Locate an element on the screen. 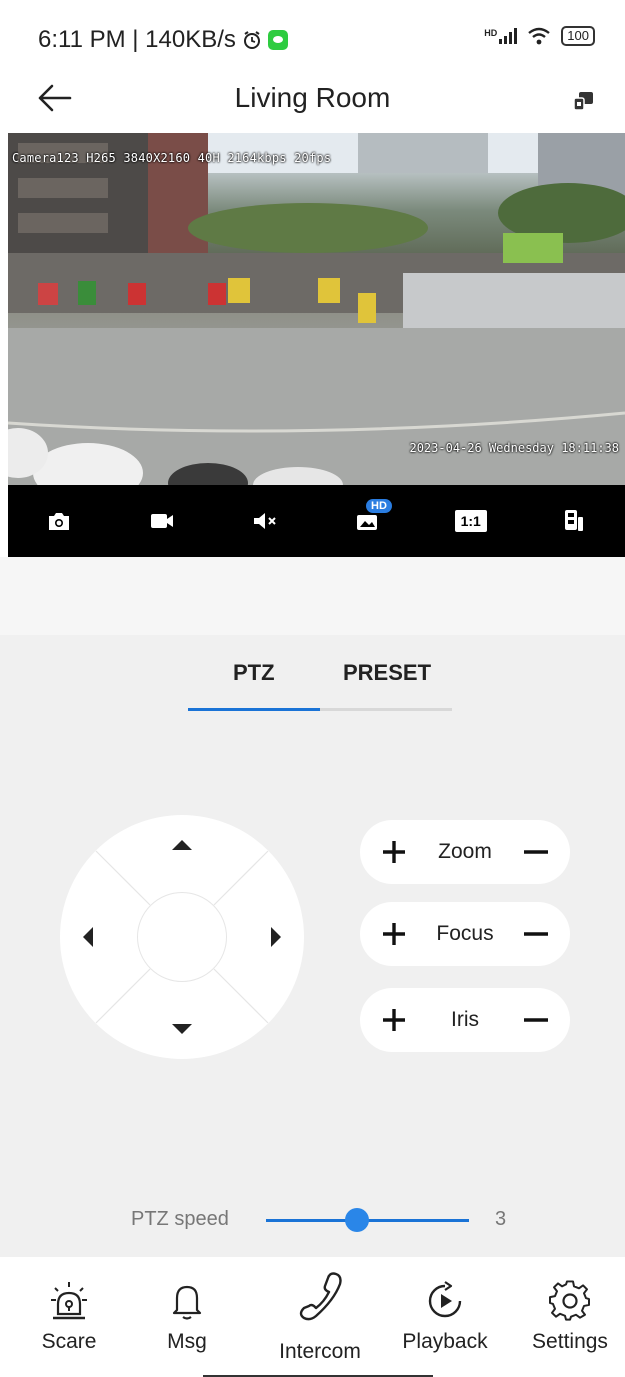 This screenshot has width=625, height=1377. ptz-speed-slider-thumb is located at coordinates (357, 1220).